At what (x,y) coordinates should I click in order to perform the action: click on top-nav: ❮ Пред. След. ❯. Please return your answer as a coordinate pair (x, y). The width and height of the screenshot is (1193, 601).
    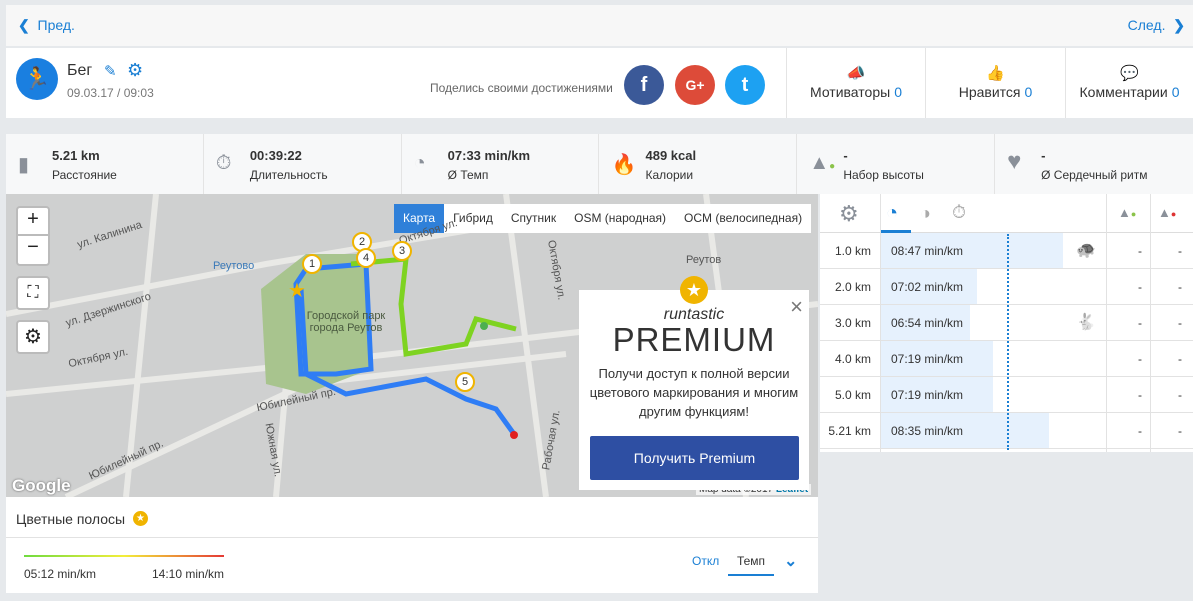
    Looking at the image, I should click on (599, 25).